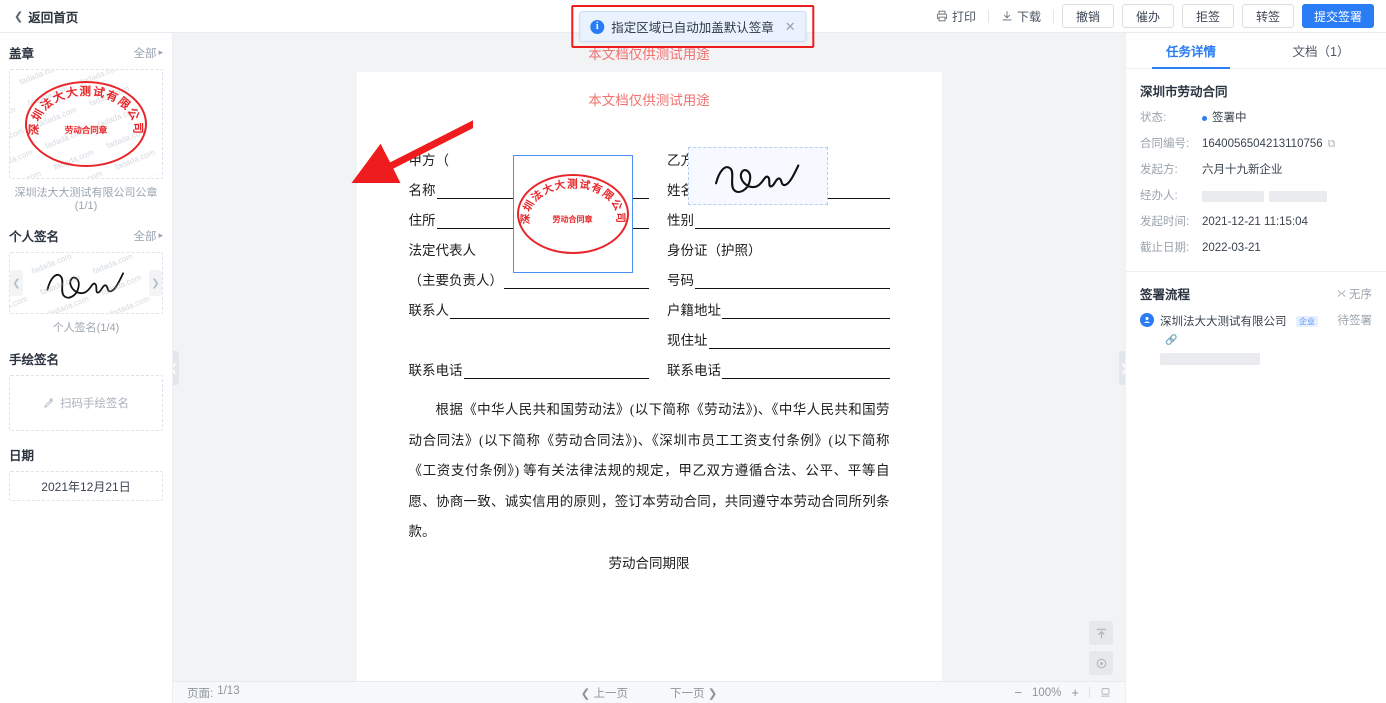  I want to click on submit-signature-button: 提交签署, so click(1337, 16).